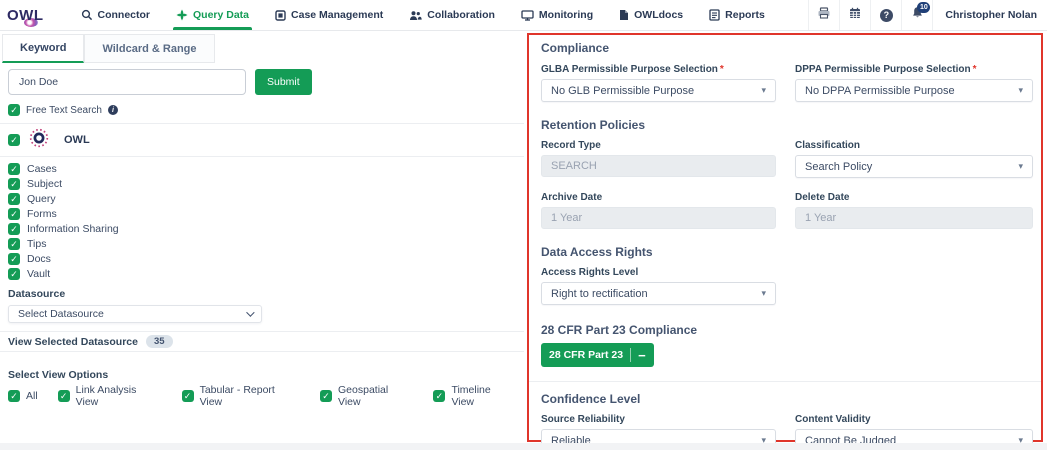 The width and height of the screenshot is (1047, 450). I want to click on nav-item-owldocs: OWLdocs, so click(651, 15).